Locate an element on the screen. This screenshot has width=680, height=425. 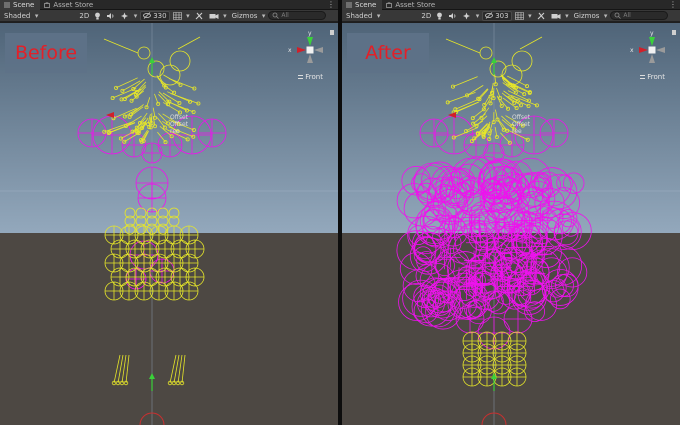
overlay-label: After is located at coordinates (388, 53).